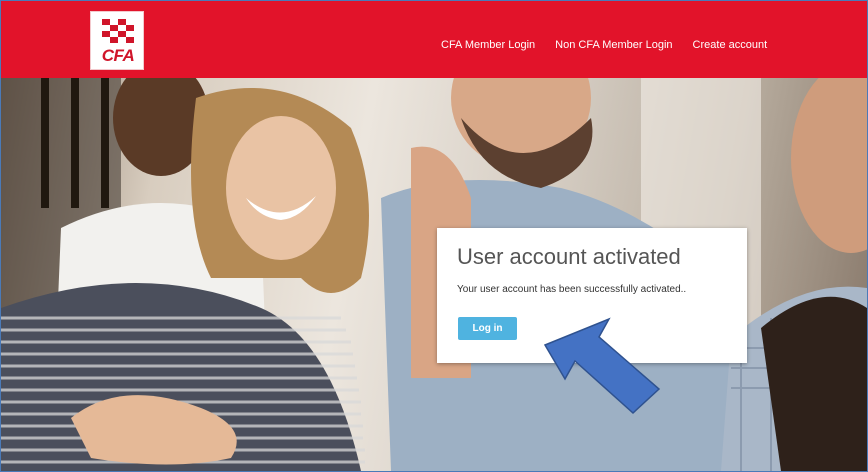  Describe the element at coordinates (613, 47) in the screenshot. I see `nav-non-cfa-member-login: Non CFA Member Login` at that location.